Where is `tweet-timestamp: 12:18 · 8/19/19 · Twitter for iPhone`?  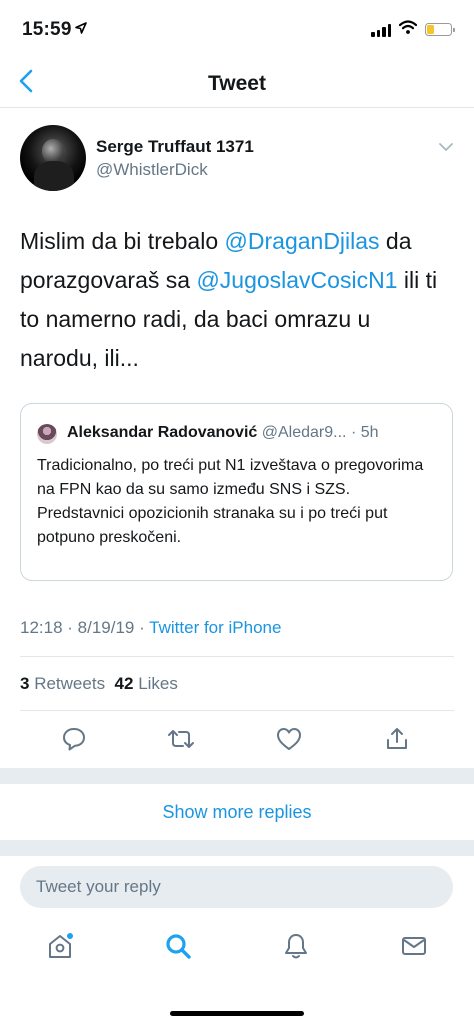
tweet-timestamp: 12:18 · 8/19/19 · Twitter for iPhone is located at coordinates (150, 628).